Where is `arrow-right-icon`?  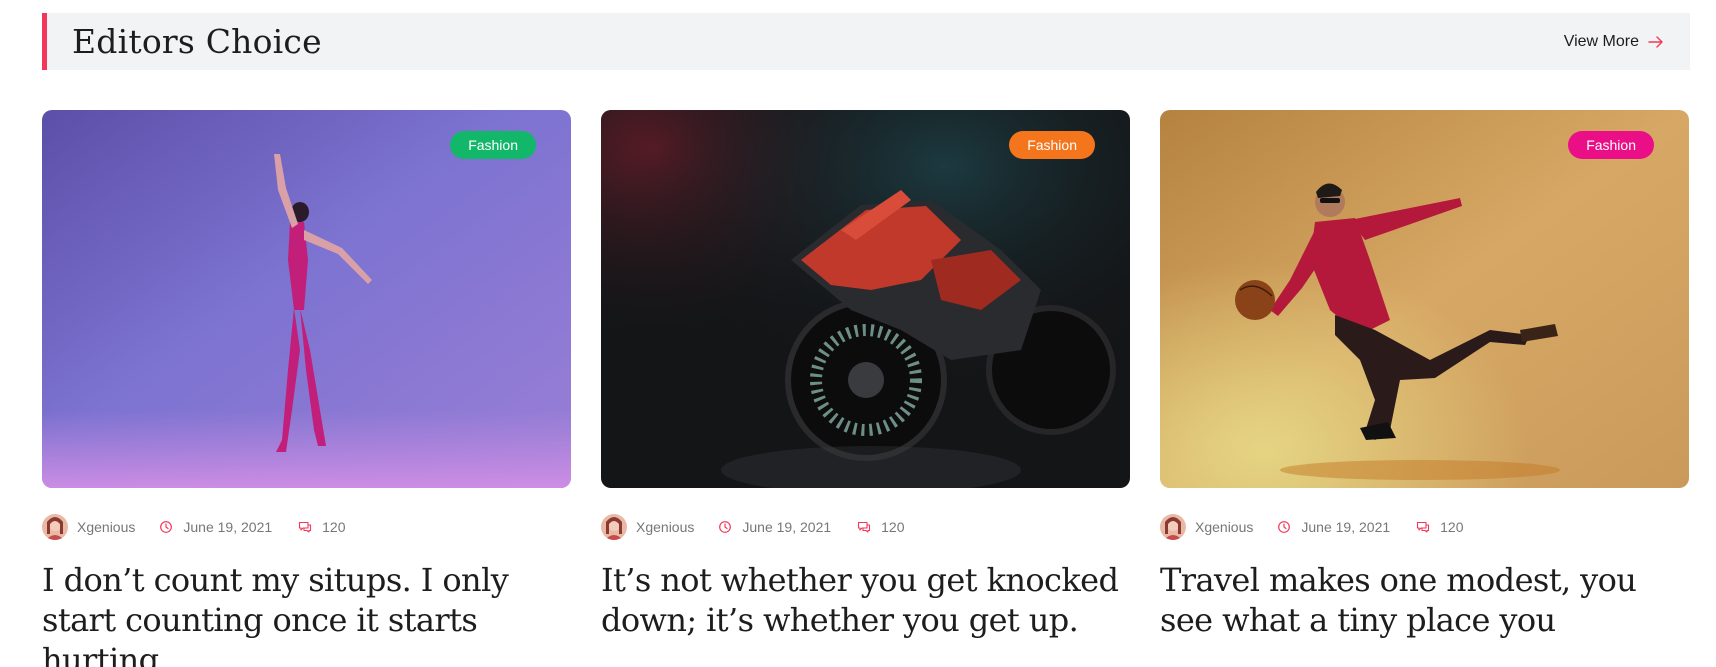 arrow-right-icon is located at coordinates (1655, 41).